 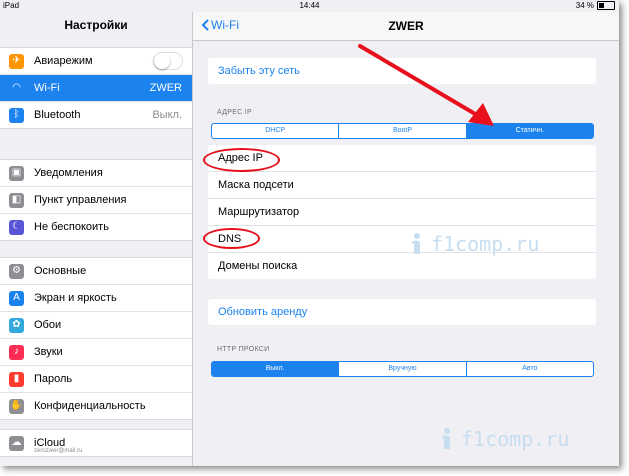 What do you see at coordinates (426, 85) in the screenshot?
I see `annotation-arrow` at bounding box center [426, 85].